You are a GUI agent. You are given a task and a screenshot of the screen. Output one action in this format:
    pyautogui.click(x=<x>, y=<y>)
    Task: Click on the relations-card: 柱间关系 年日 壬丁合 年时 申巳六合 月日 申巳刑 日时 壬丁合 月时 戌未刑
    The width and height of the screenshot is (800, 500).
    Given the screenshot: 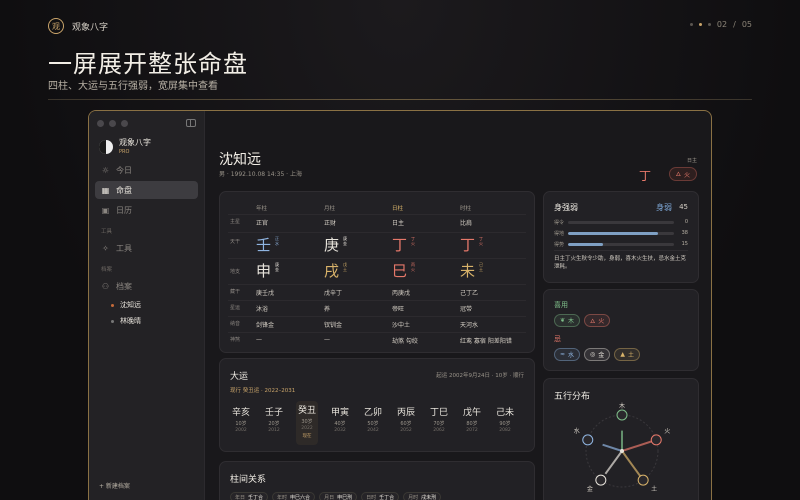 What is the action you would take?
    pyautogui.click(x=377, y=480)
    